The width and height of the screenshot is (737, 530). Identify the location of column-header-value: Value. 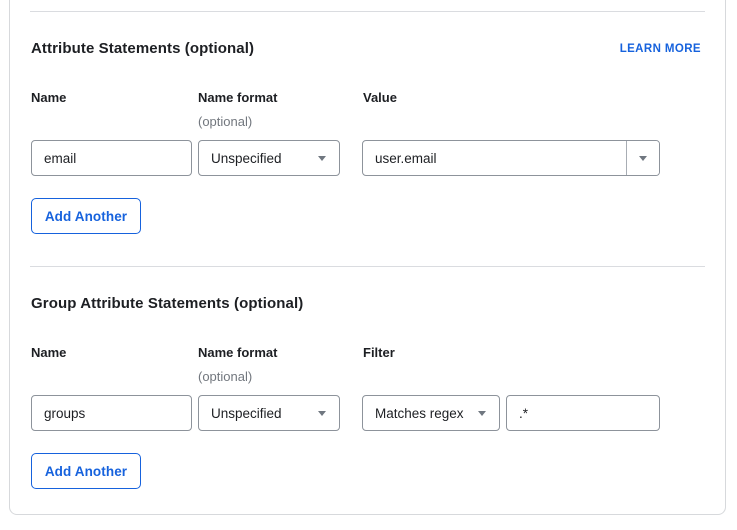
(380, 97).